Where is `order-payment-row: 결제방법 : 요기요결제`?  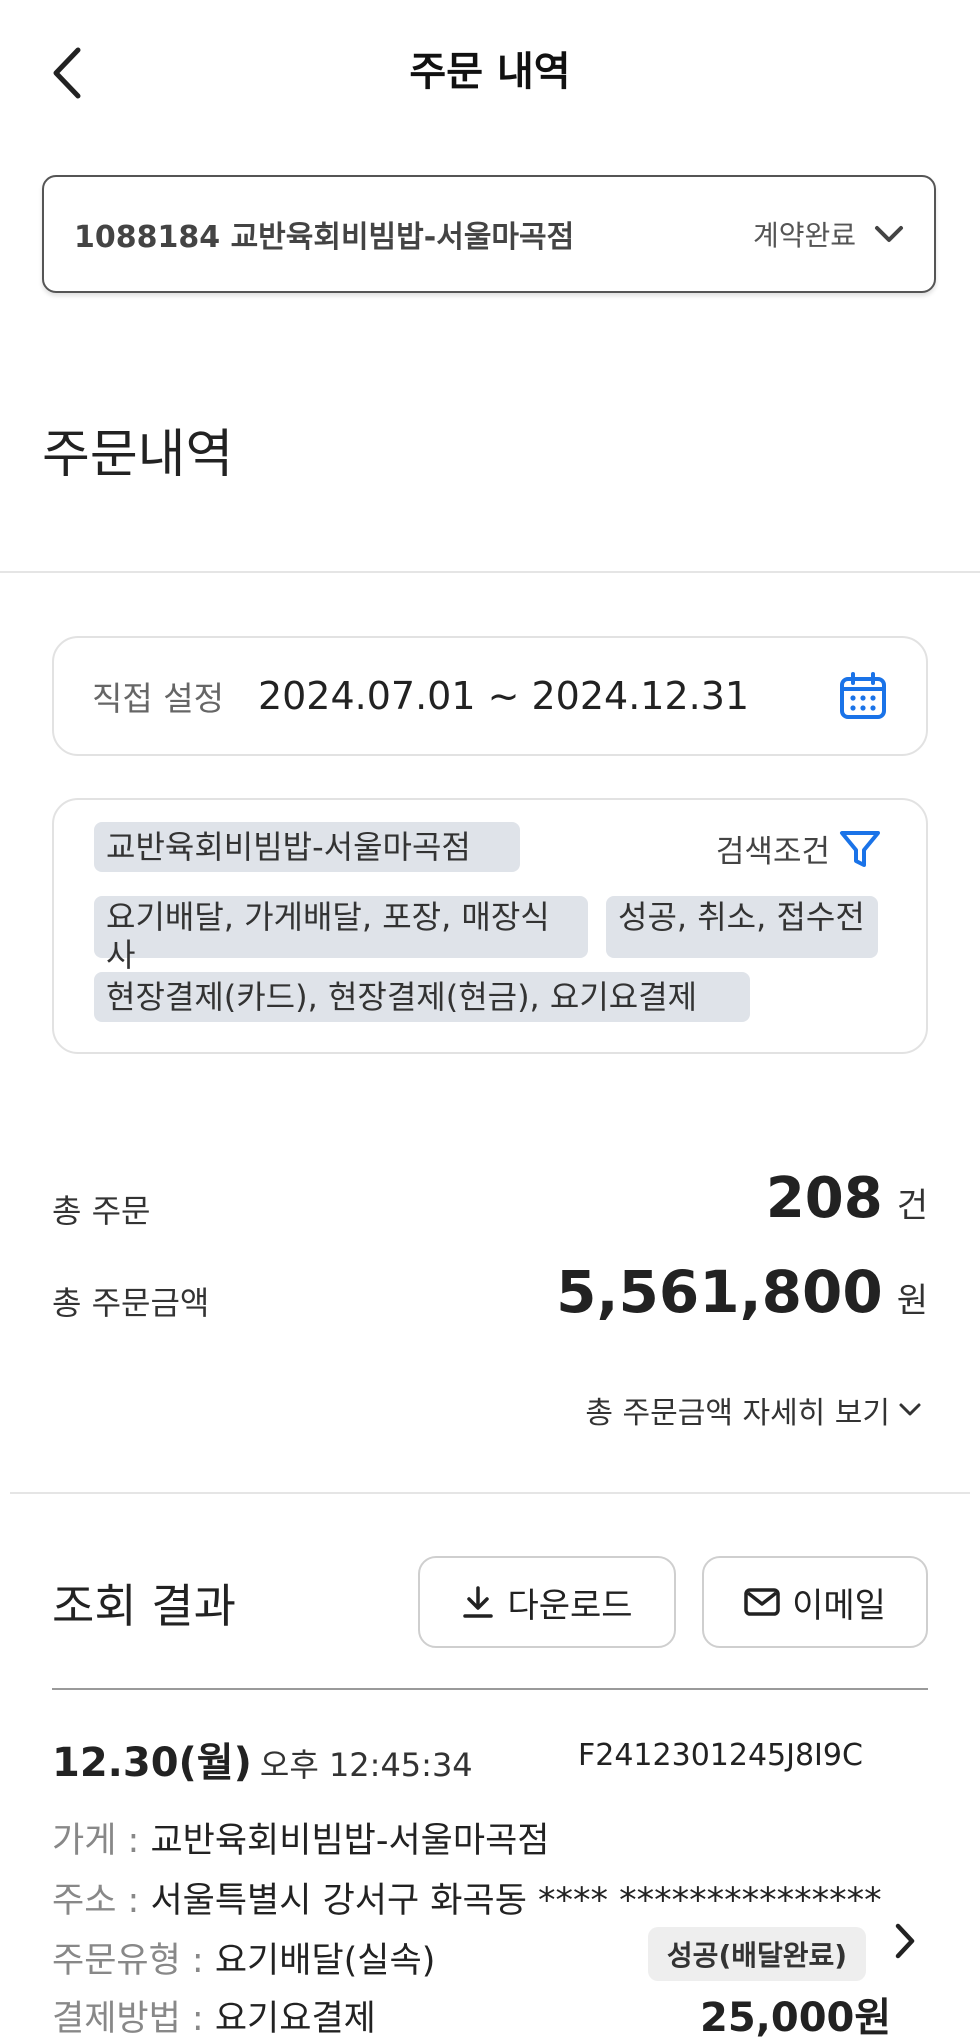 order-payment-row: 결제방법 : 요기요결제 is located at coordinates (214, 2015).